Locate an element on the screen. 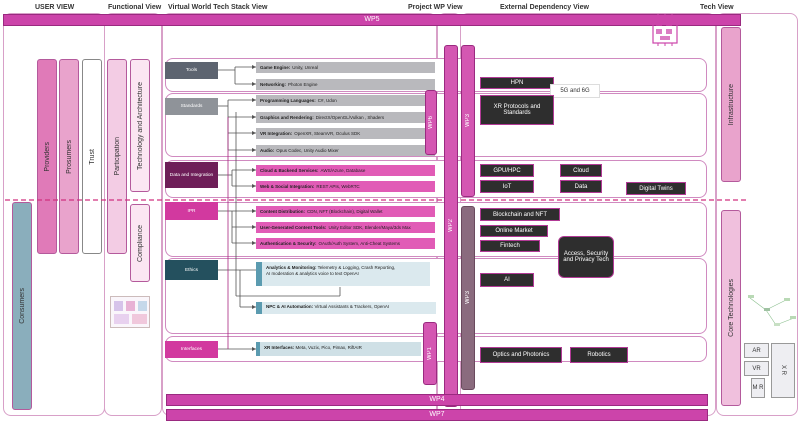 The width and height of the screenshot is (800, 425). infrastructure-pill: Infrastructure is located at coordinates (731, 104).